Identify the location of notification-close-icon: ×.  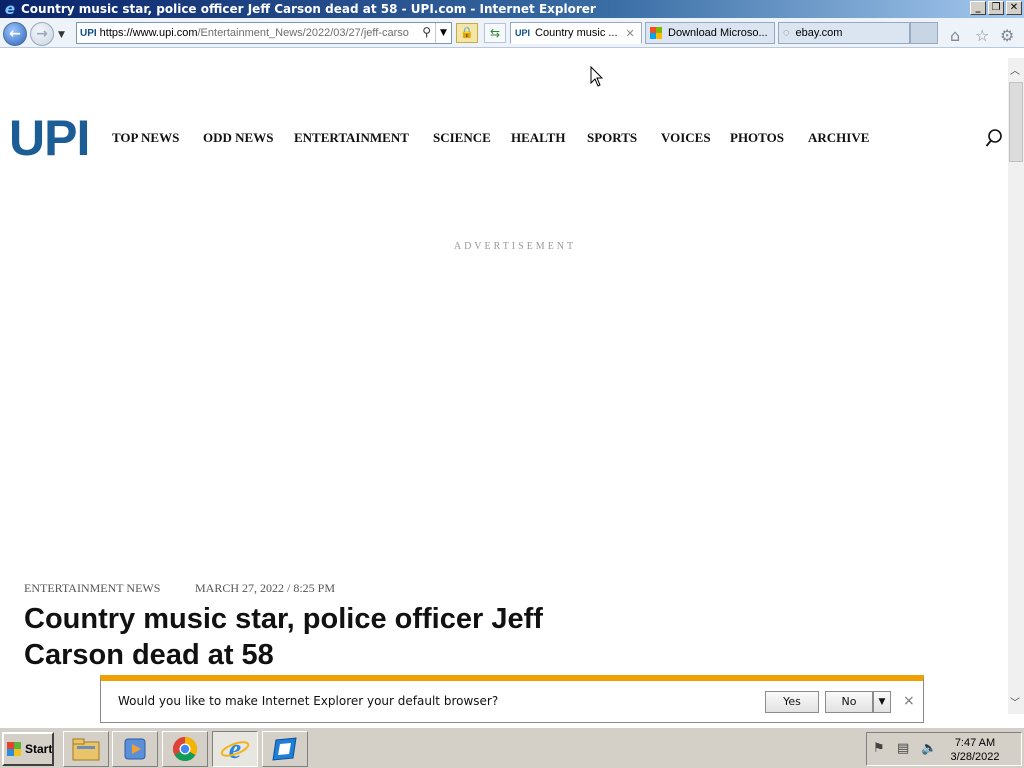
(909, 701).